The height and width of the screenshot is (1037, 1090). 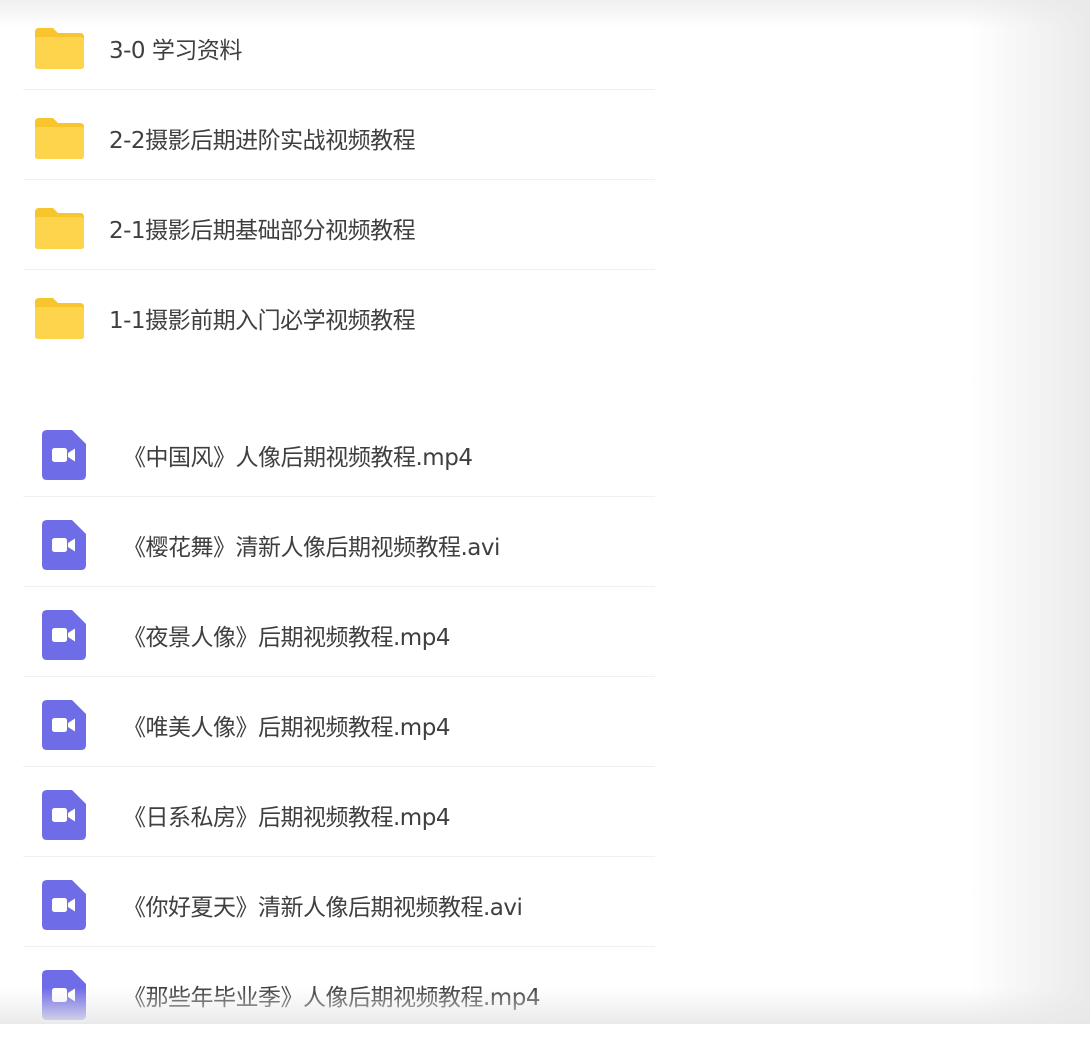 I want to click on folder-row: 2-1摄影后期基础部分视频教程, so click(x=339, y=225).